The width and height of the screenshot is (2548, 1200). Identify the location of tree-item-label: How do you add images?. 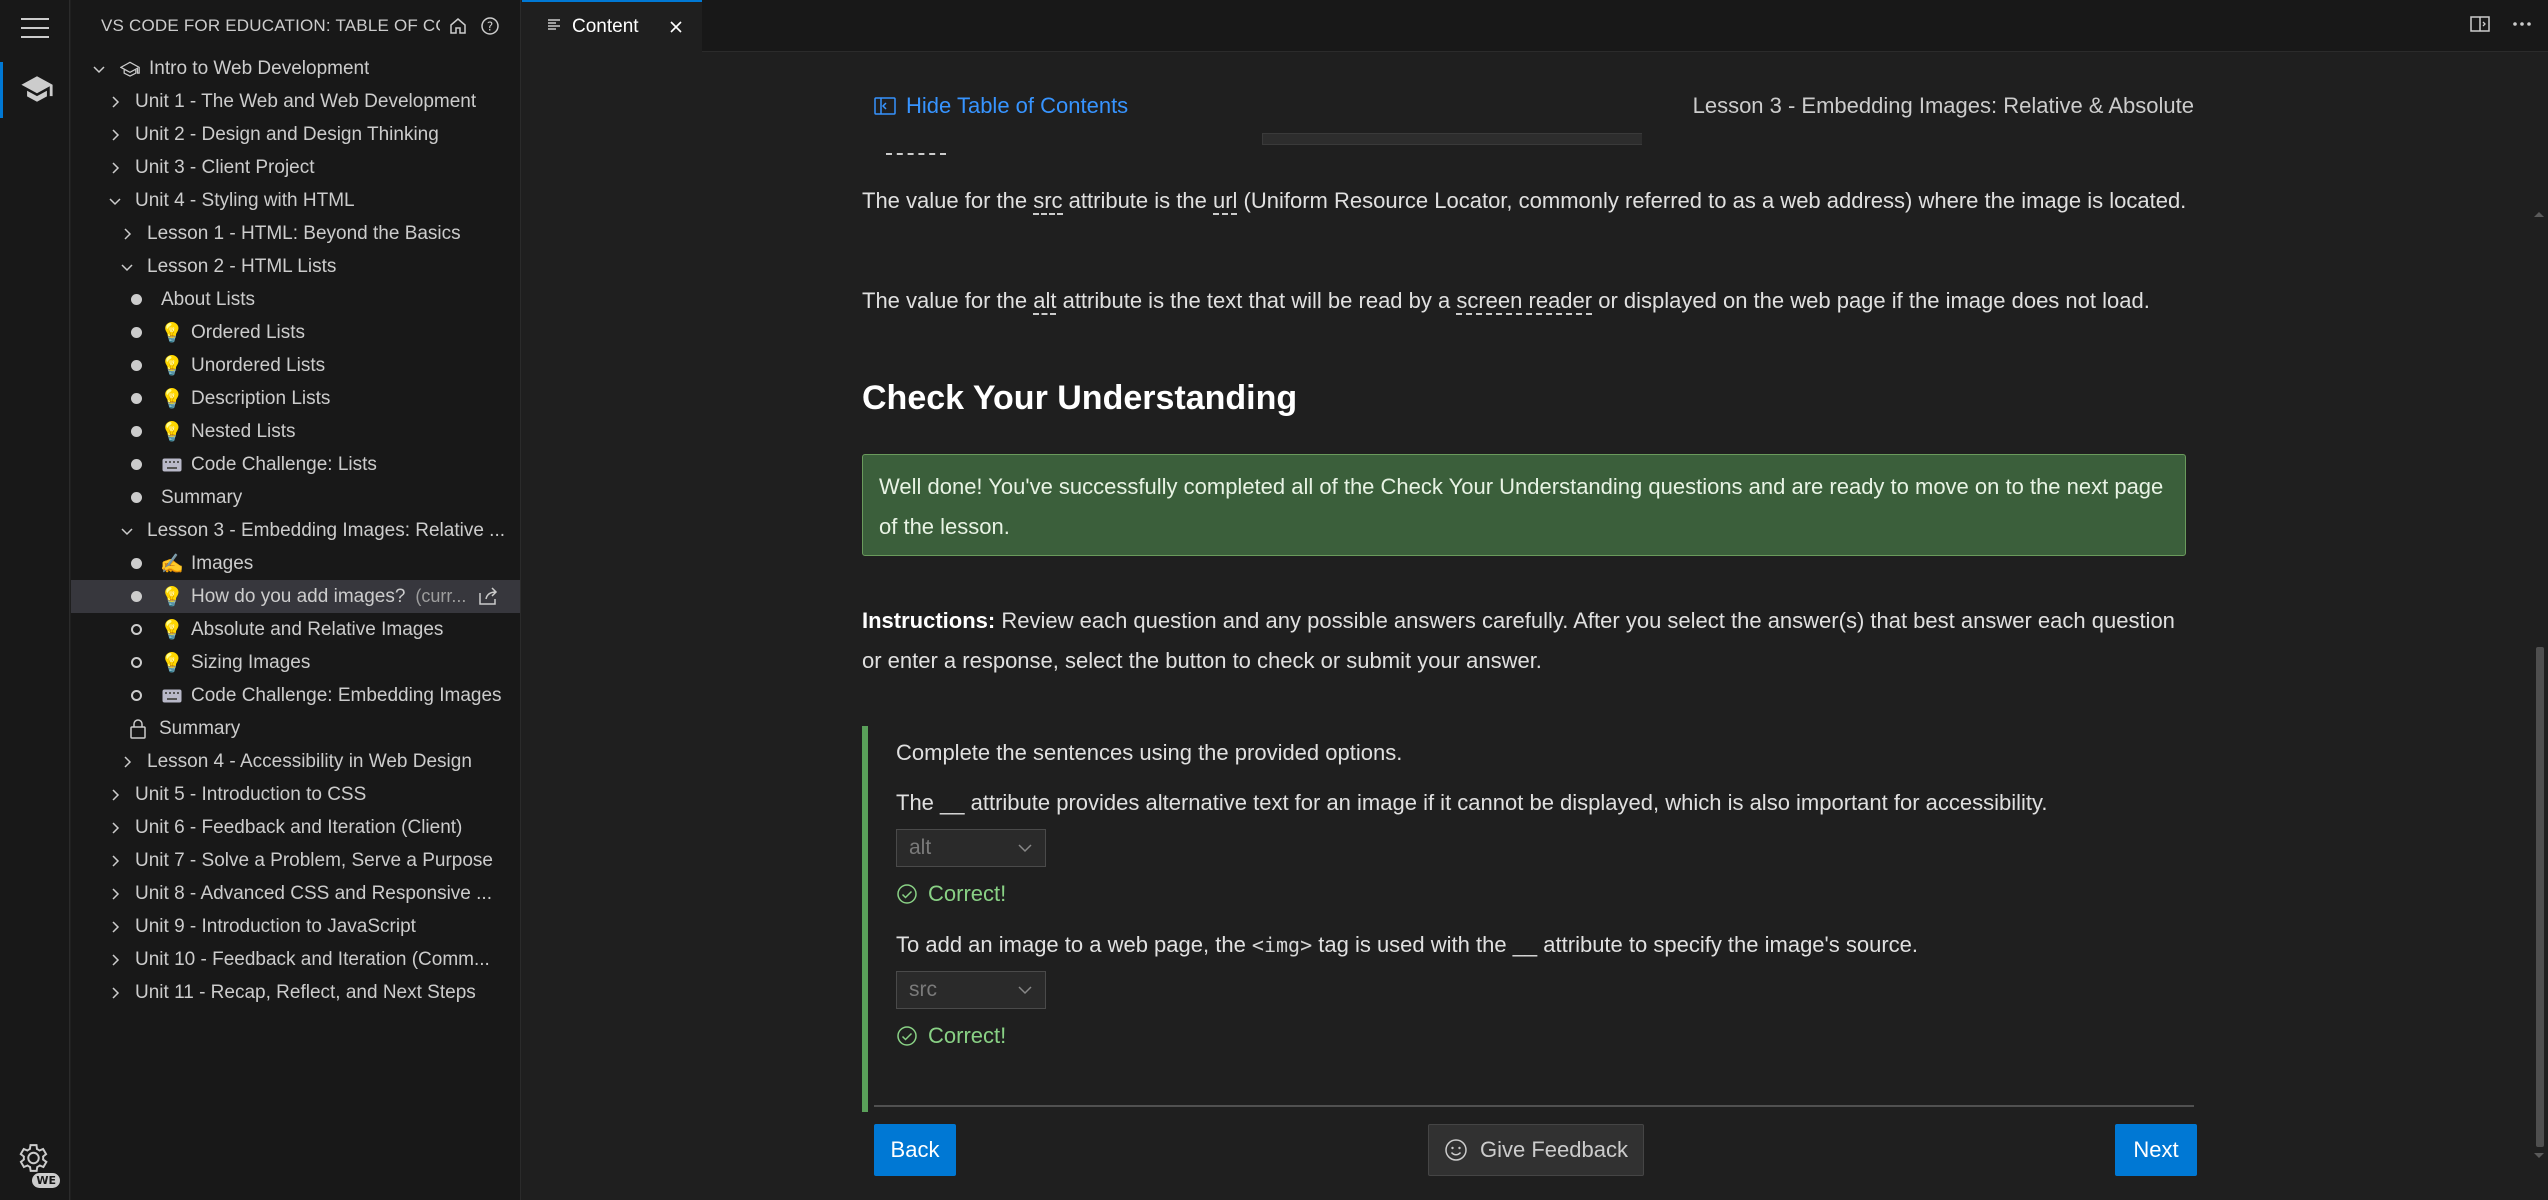
(298, 596).